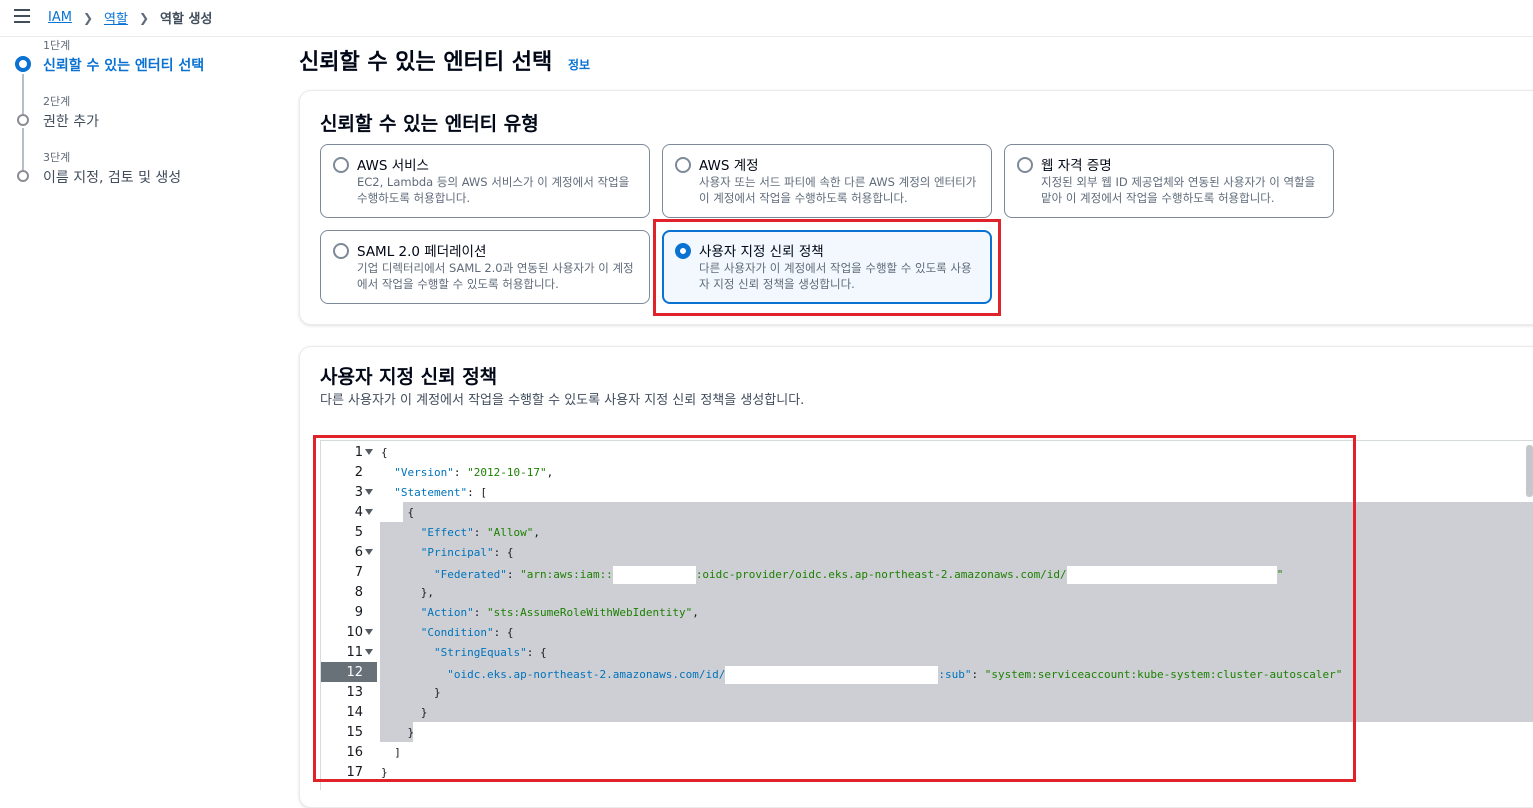  I want to click on line-number: 16, so click(354, 752).